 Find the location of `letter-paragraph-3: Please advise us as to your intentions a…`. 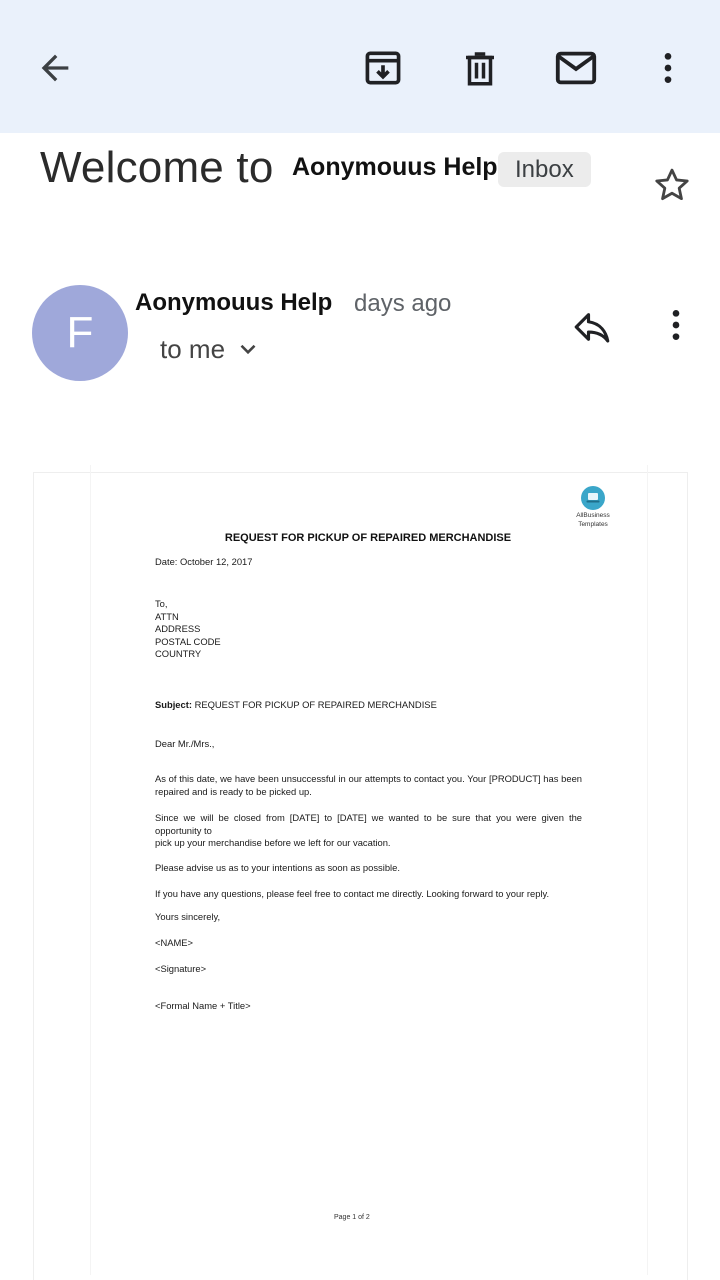

letter-paragraph-3: Please advise us as to your intentions a… is located at coordinates (277, 867).